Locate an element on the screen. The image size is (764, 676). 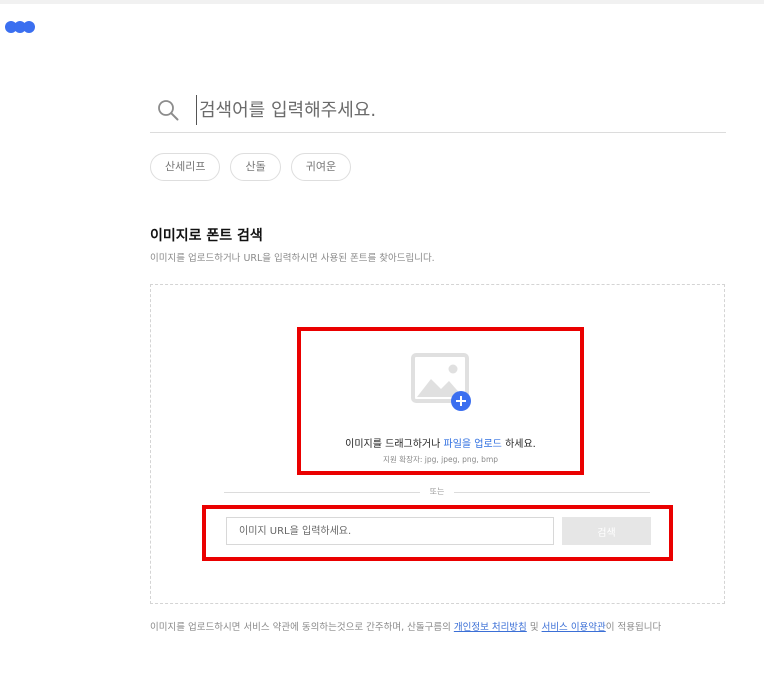
image-placeholder-icon is located at coordinates (441, 382).